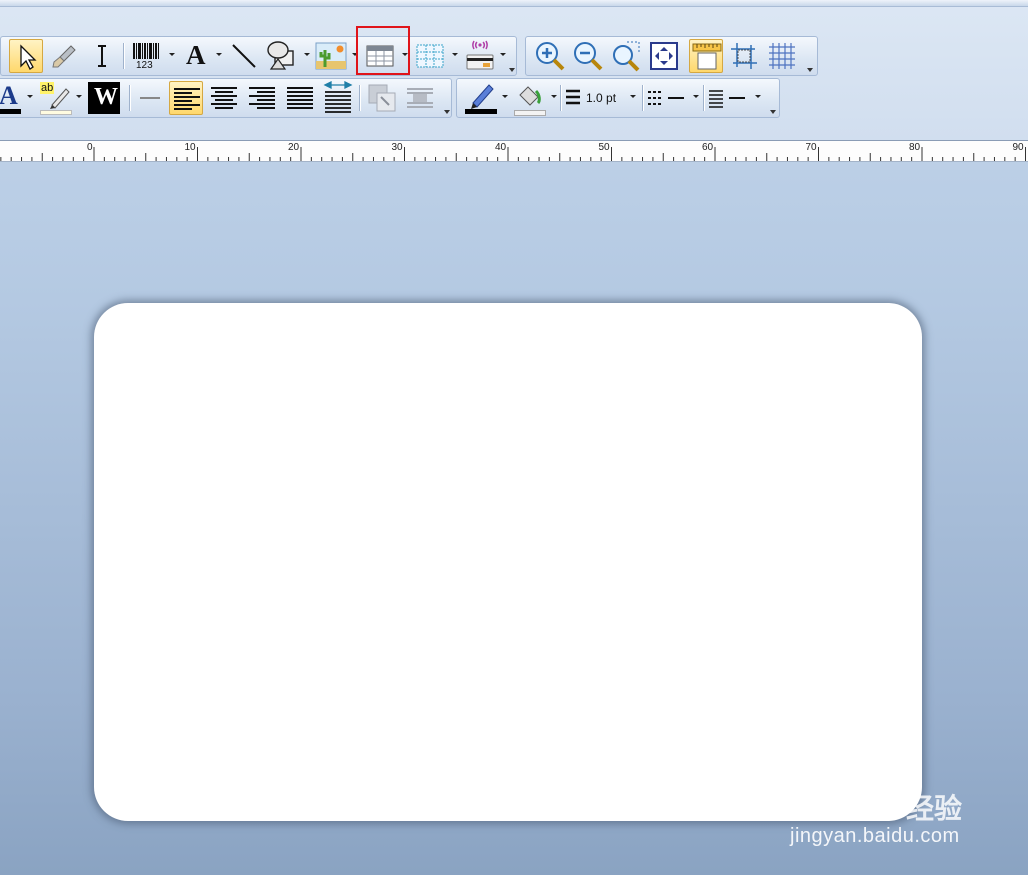  What do you see at coordinates (56, 112) in the screenshot?
I see `highlight-swatch` at bounding box center [56, 112].